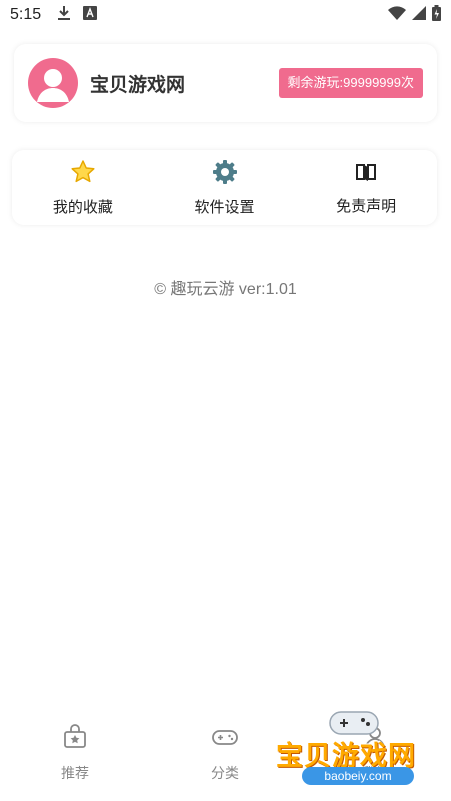 This screenshot has height=801, width=451. What do you see at coordinates (82, 207) in the screenshot?
I see `favorites-label: 我的收藏` at bounding box center [82, 207].